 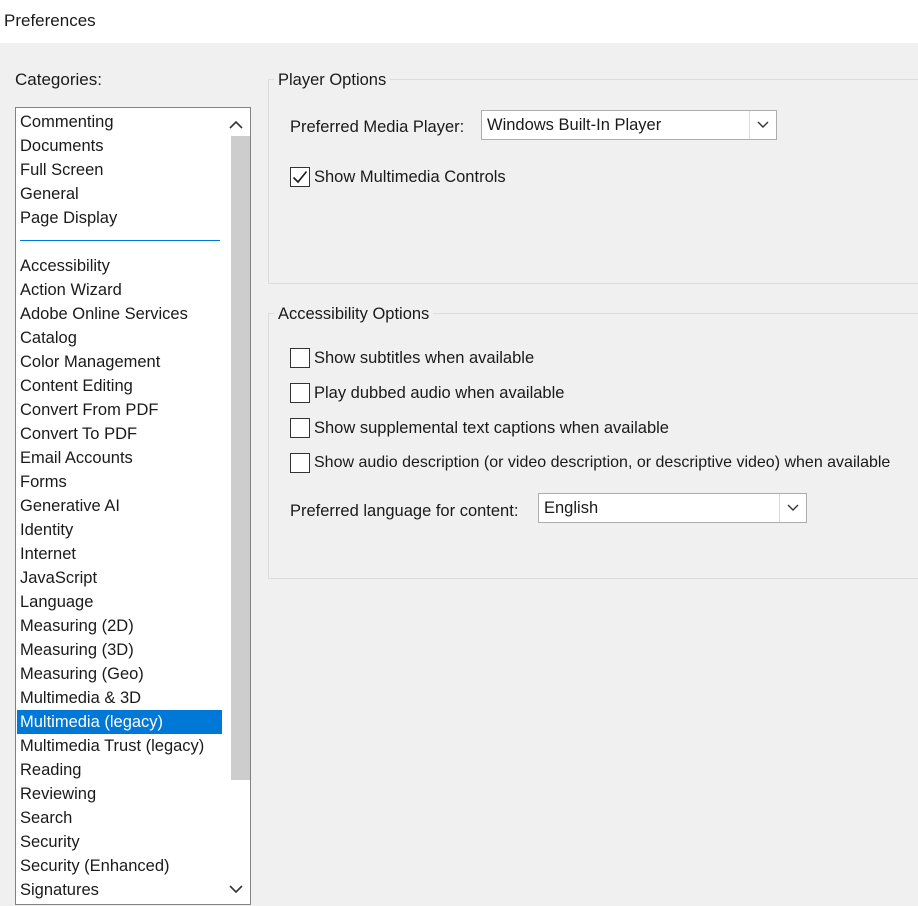 I want to click on category-item: Forms, so click(x=120, y=482).